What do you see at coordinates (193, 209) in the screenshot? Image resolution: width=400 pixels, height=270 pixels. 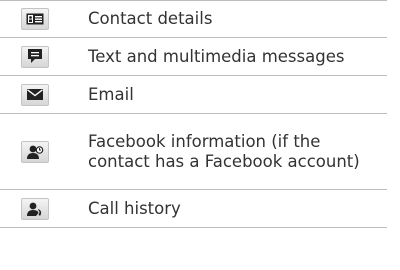 I see `list-item-call-history: Call history` at bounding box center [193, 209].